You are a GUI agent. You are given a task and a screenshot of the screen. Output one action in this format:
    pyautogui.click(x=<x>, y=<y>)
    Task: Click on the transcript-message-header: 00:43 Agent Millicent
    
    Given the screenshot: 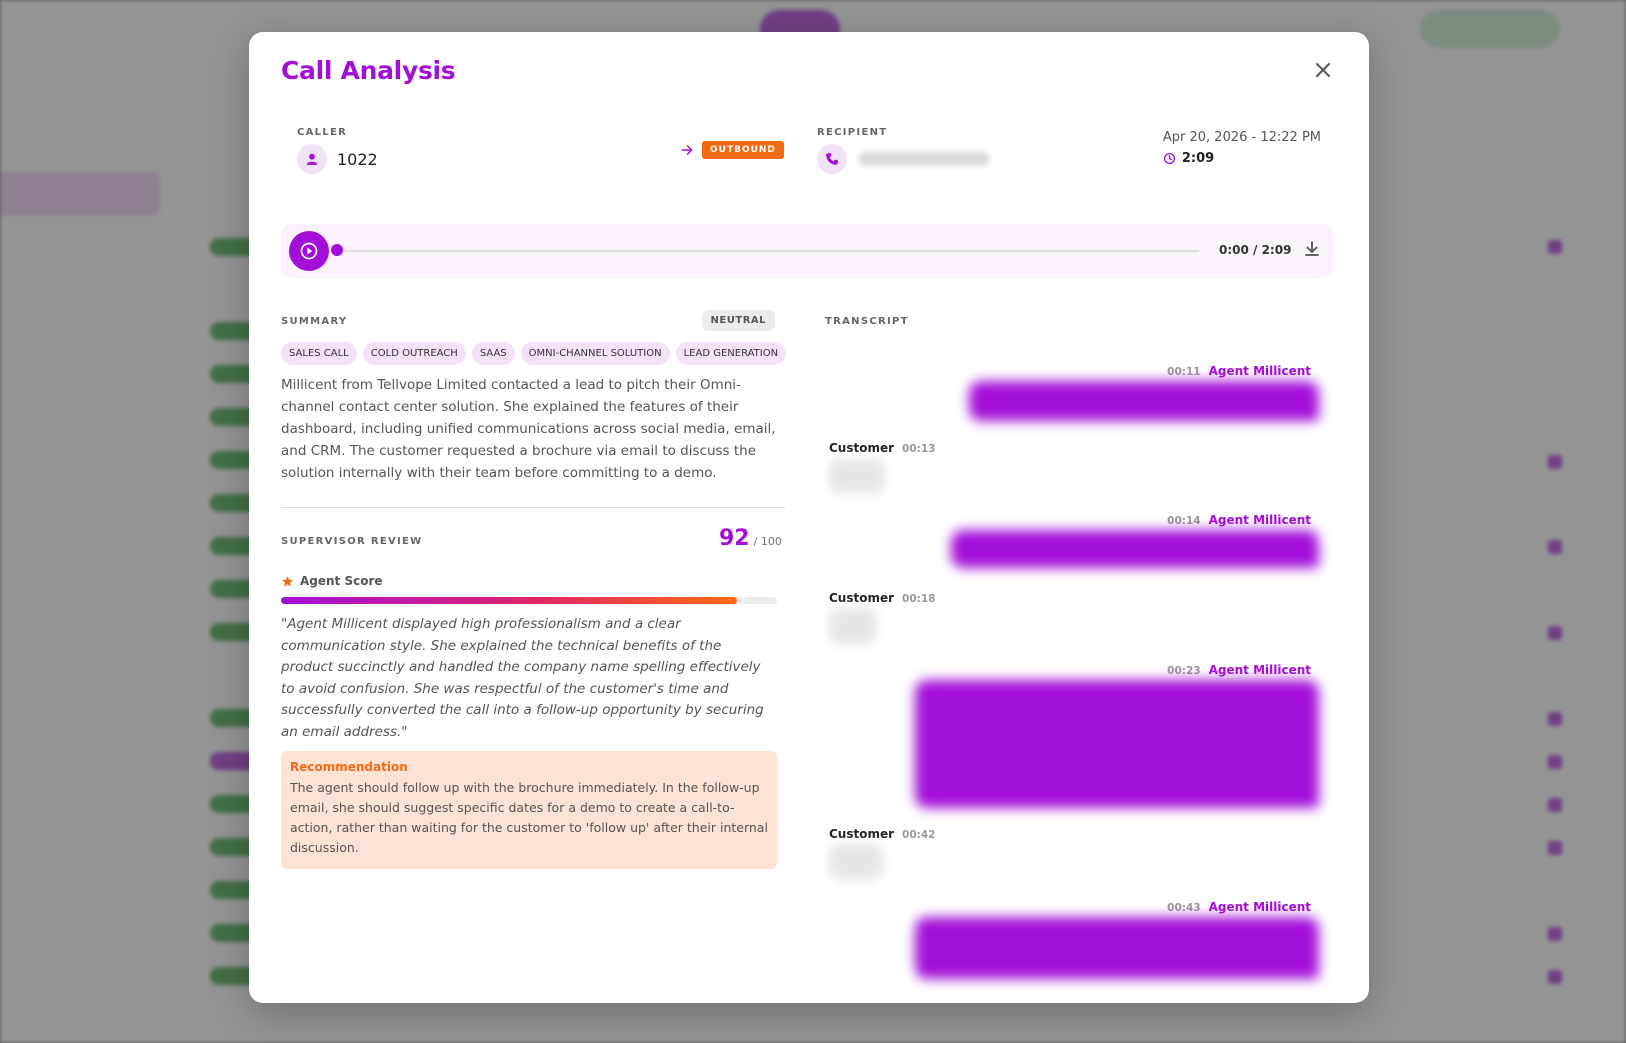 What is the action you would take?
    pyautogui.click(x=1239, y=907)
    